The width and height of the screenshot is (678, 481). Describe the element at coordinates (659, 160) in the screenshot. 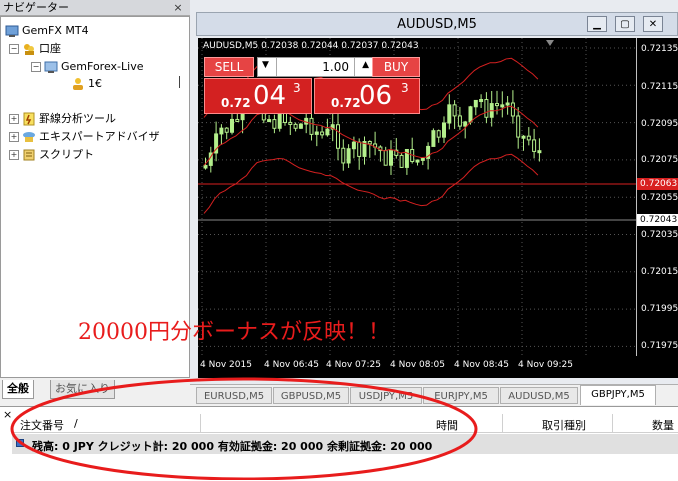

I see `price-label: 0.72075` at that location.